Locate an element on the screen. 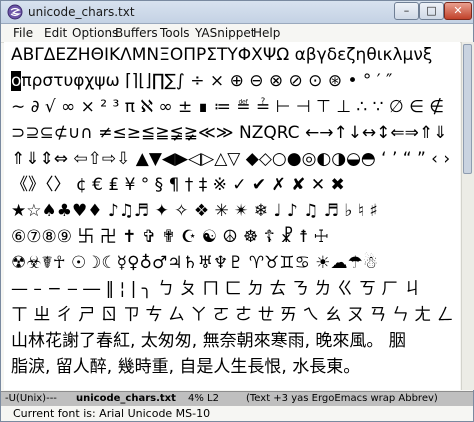 Image resolution: width=474 pixels, height=422 pixels. minibuffer-message: Current font is: Arial Unicode MS-10 is located at coordinates (112, 413).